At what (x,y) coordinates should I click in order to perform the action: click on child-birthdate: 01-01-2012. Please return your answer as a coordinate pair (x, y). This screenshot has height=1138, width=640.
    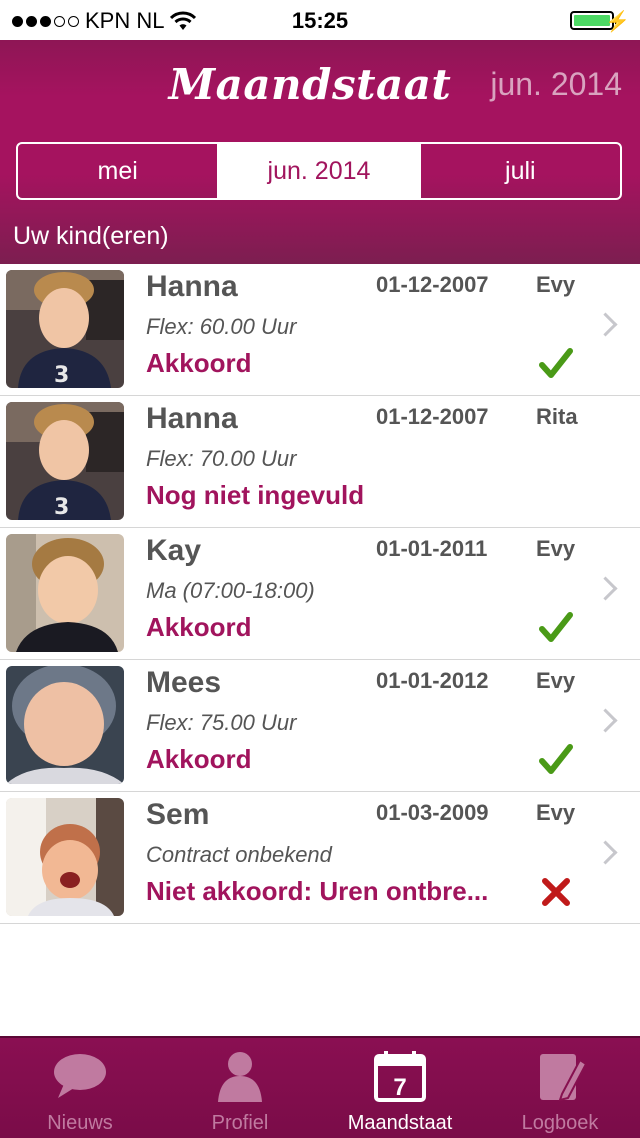
    Looking at the image, I should click on (432, 680).